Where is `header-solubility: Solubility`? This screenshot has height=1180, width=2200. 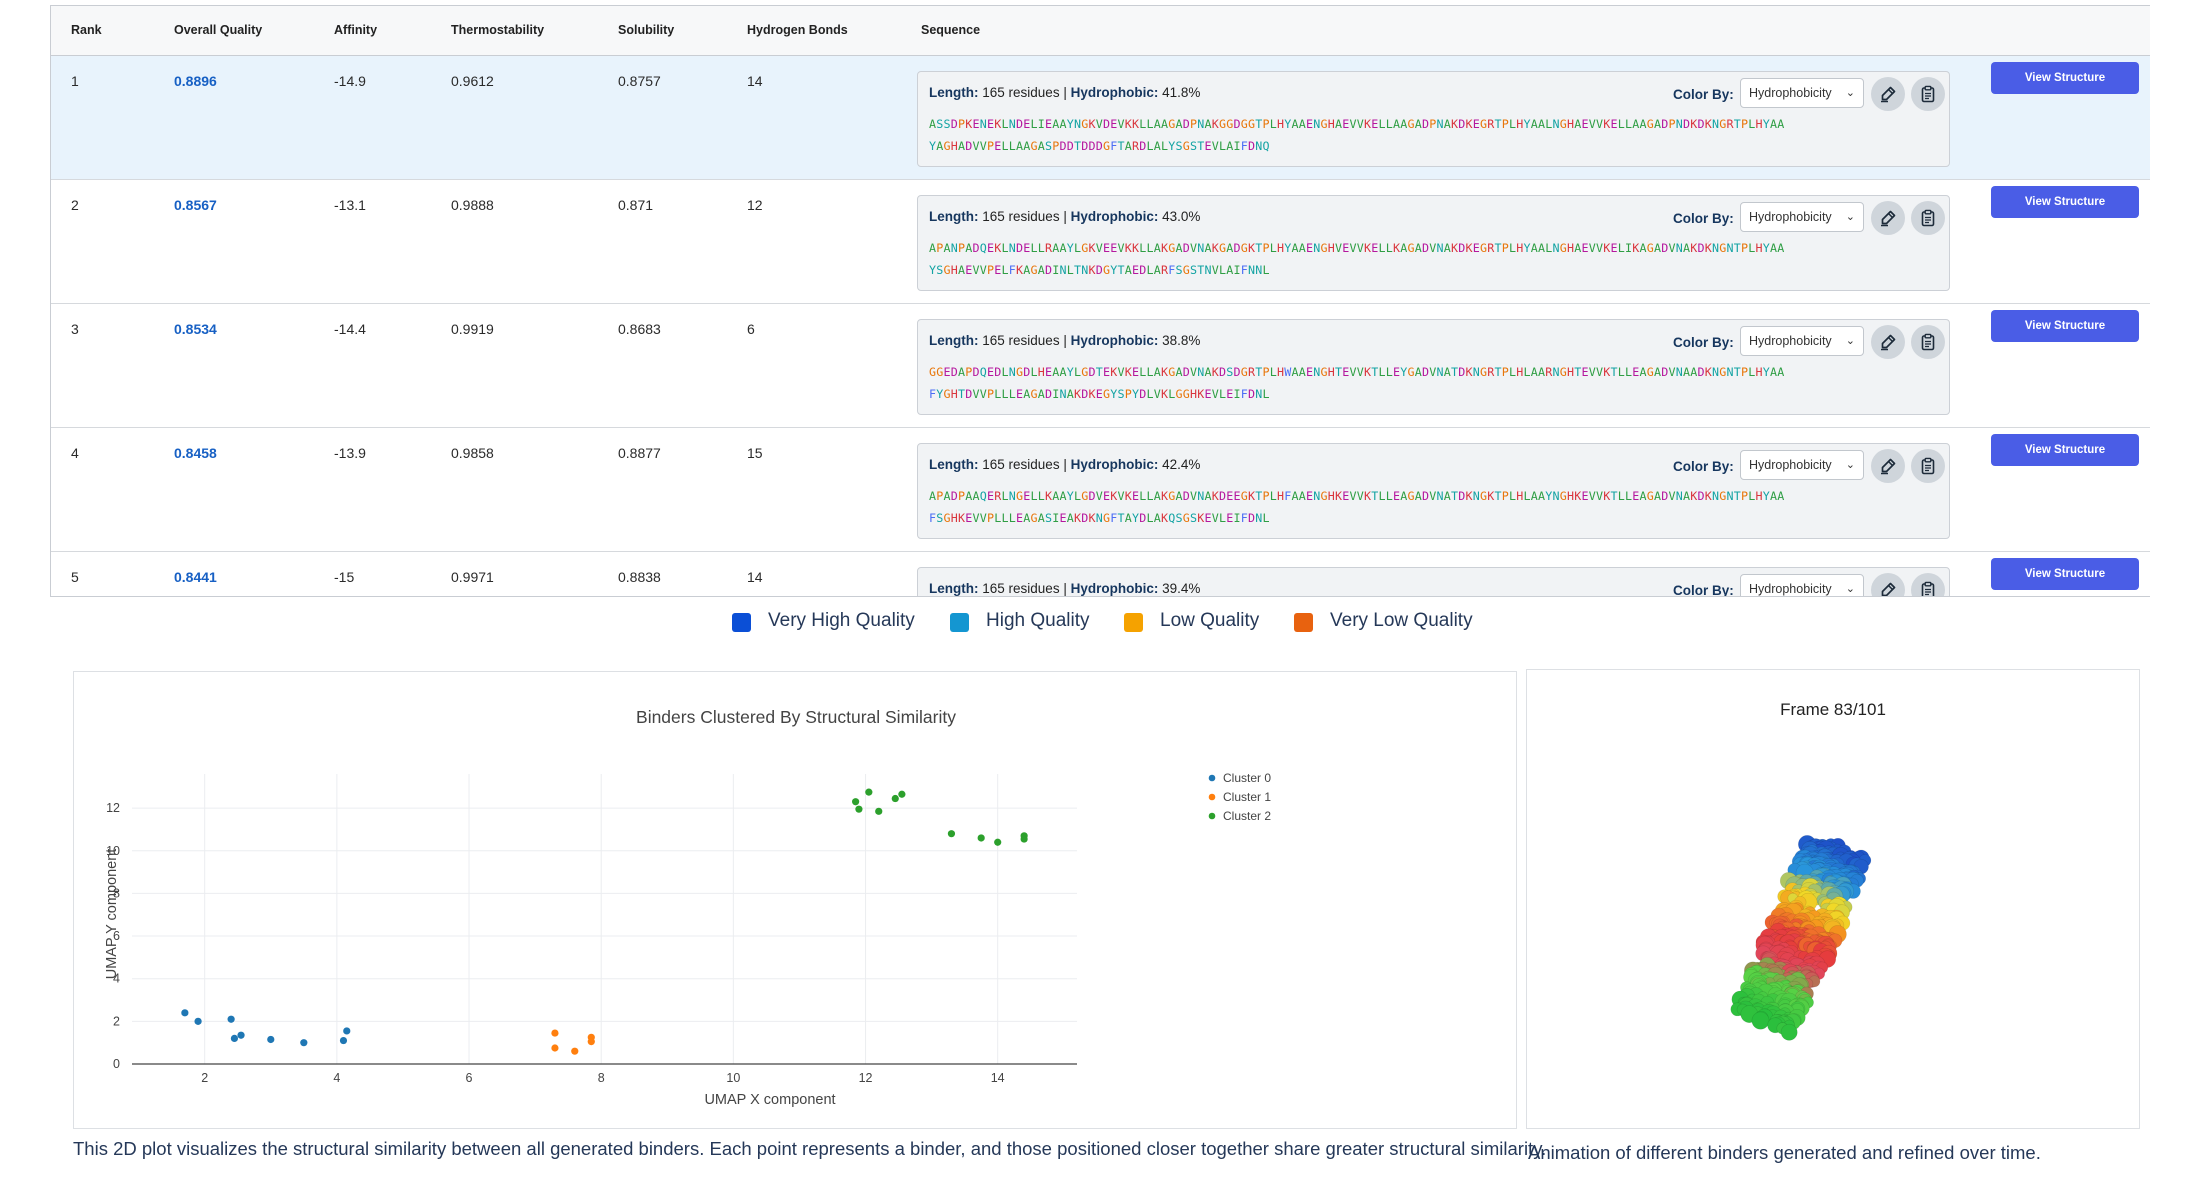
header-solubility: Solubility is located at coordinates (646, 30).